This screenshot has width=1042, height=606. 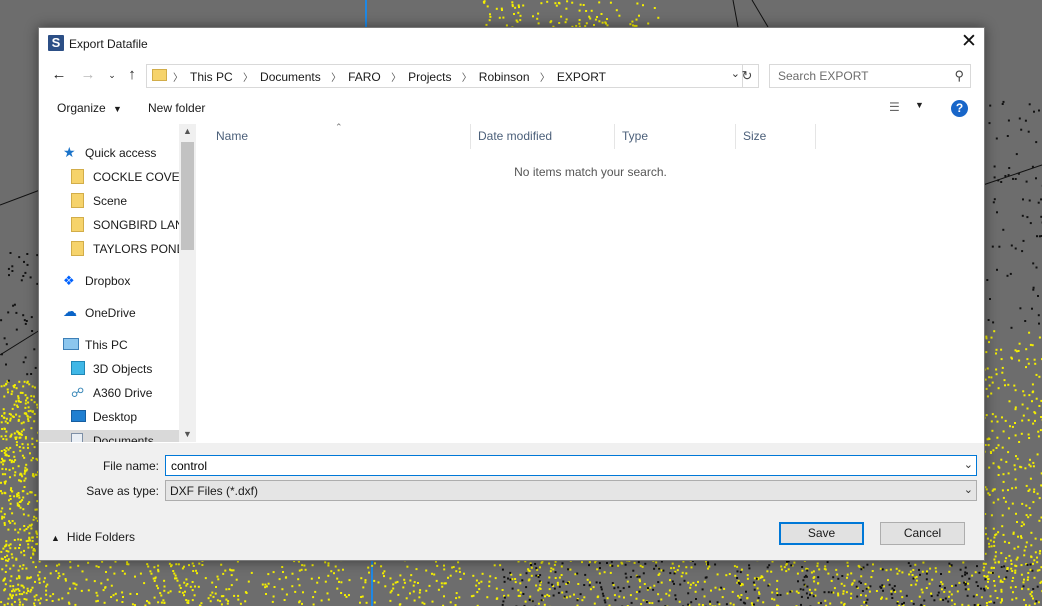 I want to click on file-name-label: File name:, so click(x=130, y=466).